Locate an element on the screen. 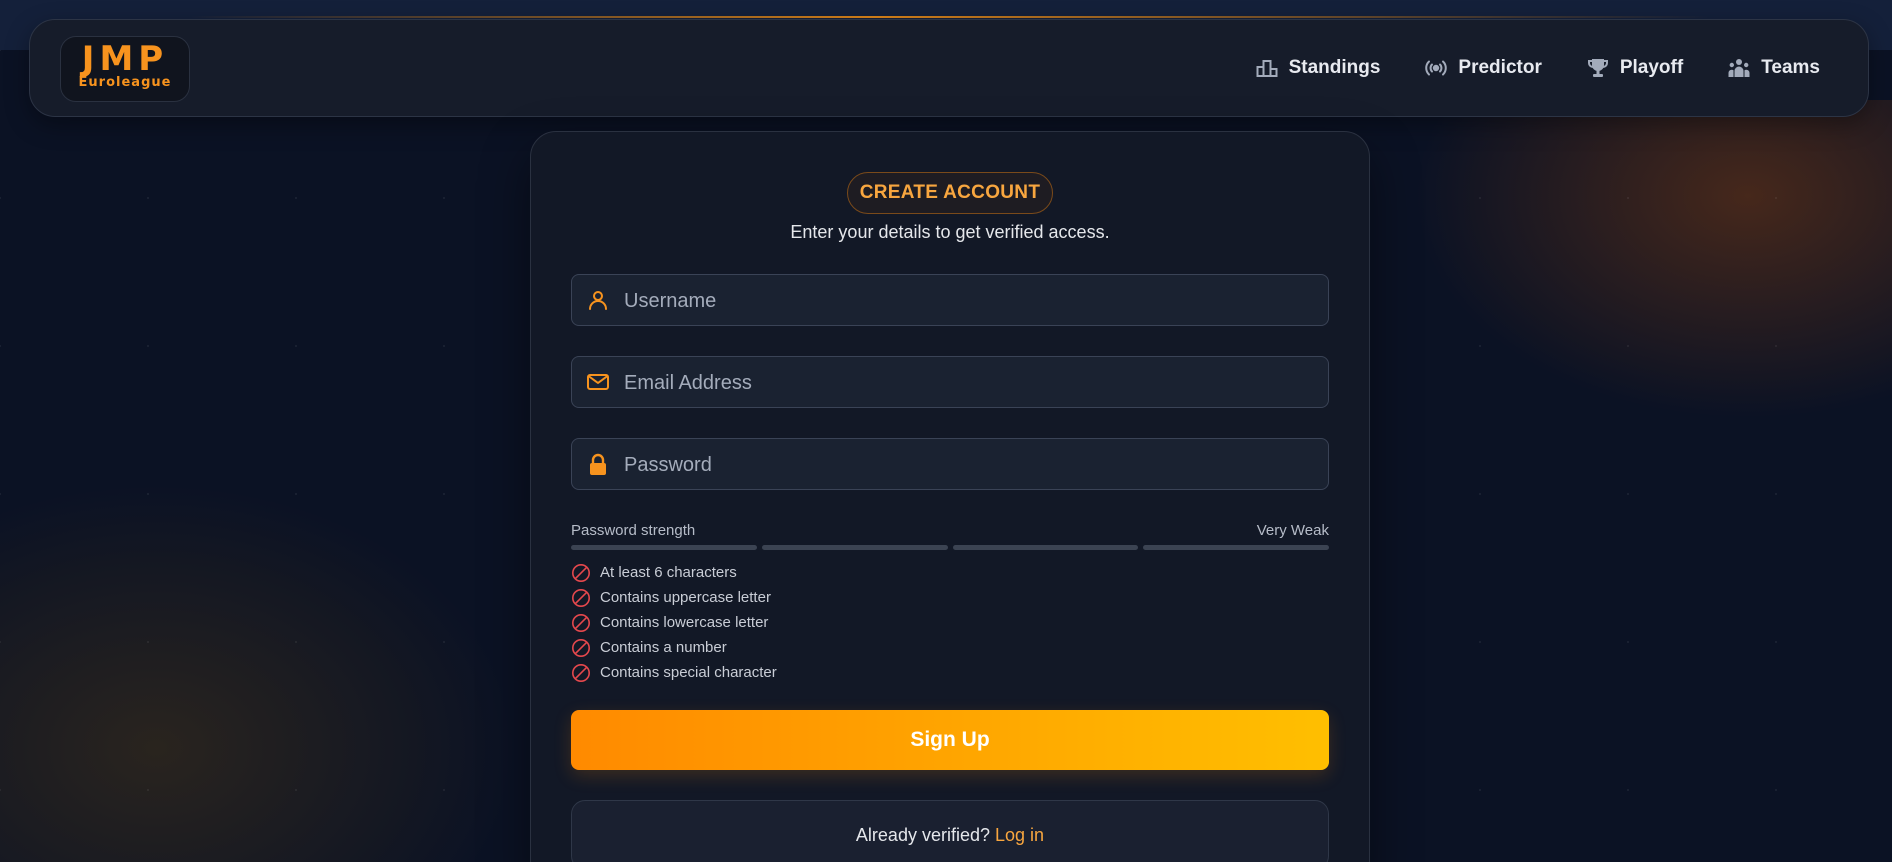 This screenshot has height=862, width=1892. requirement-label: Contains lowercase letter is located at coordinates (684, 622).